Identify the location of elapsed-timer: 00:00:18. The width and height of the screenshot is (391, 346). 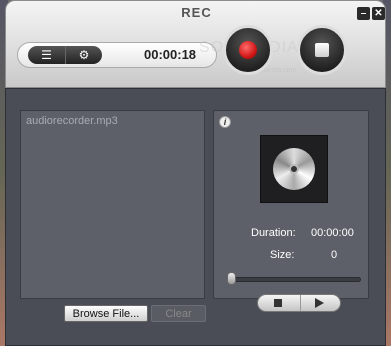
(170, 54).